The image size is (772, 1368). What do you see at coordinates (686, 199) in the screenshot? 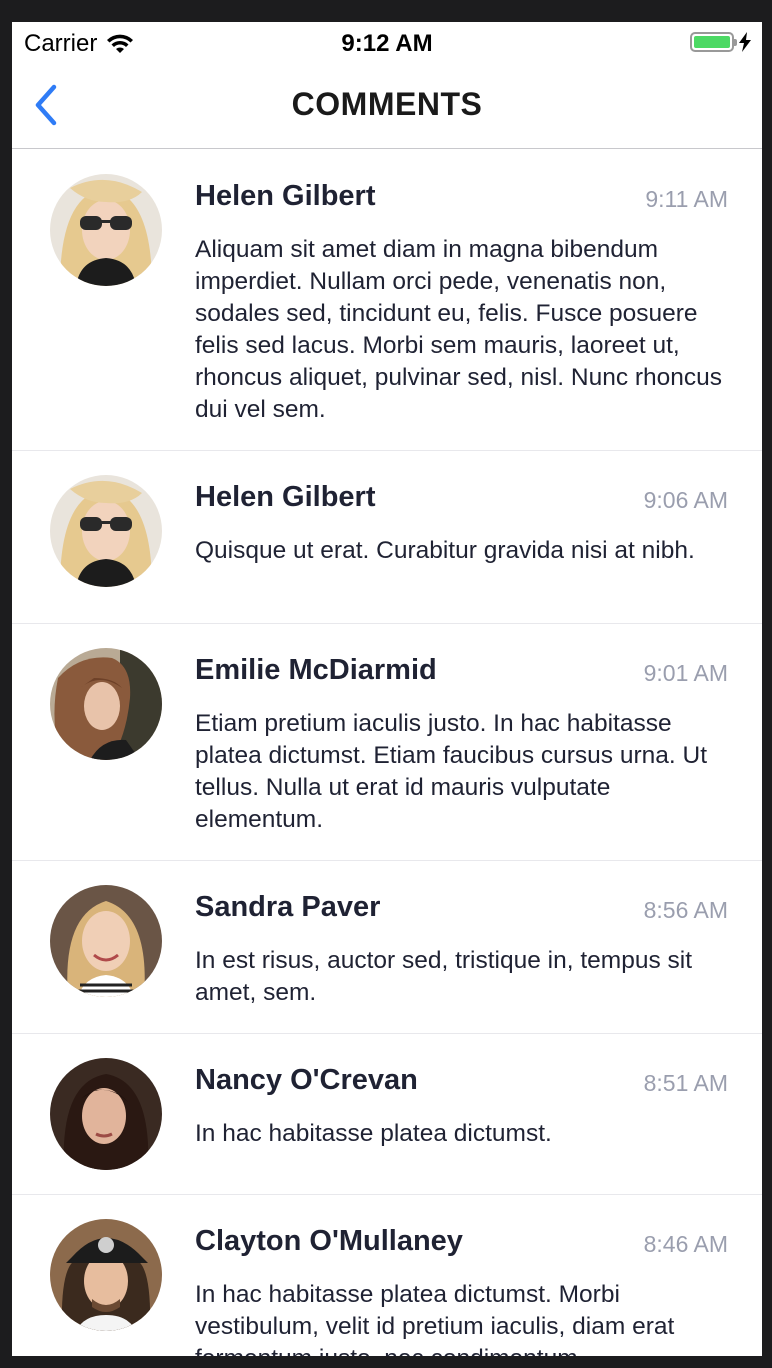
I see `comment-timestamp: 9:11 AM` at bounding box center [686, 199].